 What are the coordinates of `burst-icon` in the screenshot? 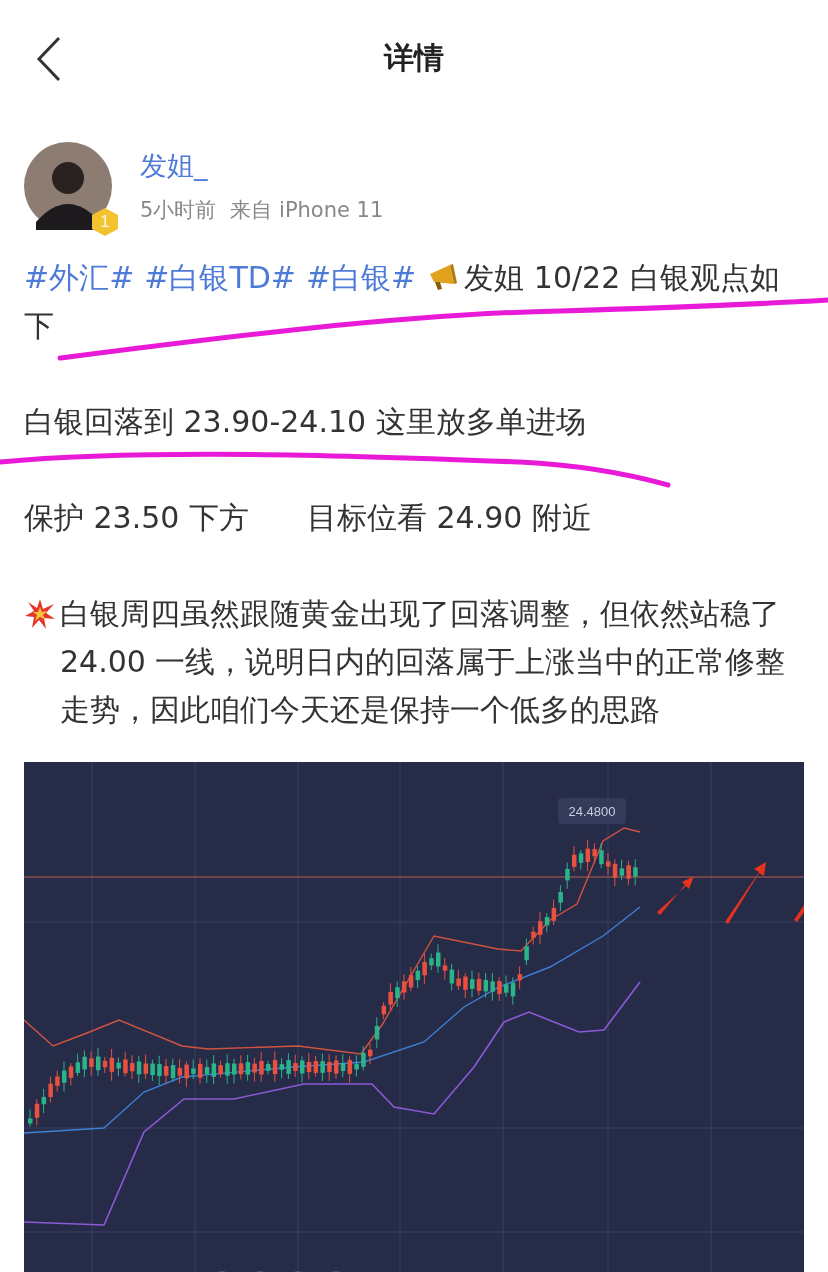 It's located at (40, 614).